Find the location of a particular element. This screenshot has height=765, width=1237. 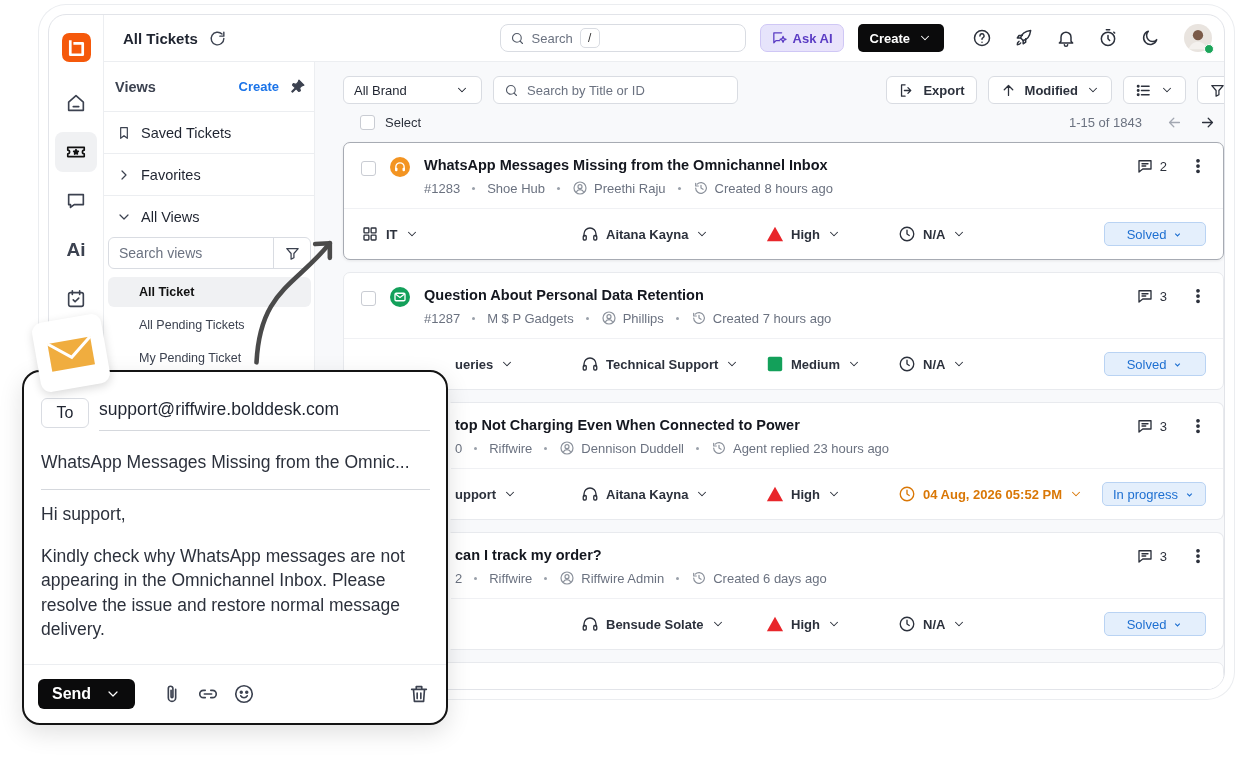

view-item: All Ticket is located at coordinates (209, 292).